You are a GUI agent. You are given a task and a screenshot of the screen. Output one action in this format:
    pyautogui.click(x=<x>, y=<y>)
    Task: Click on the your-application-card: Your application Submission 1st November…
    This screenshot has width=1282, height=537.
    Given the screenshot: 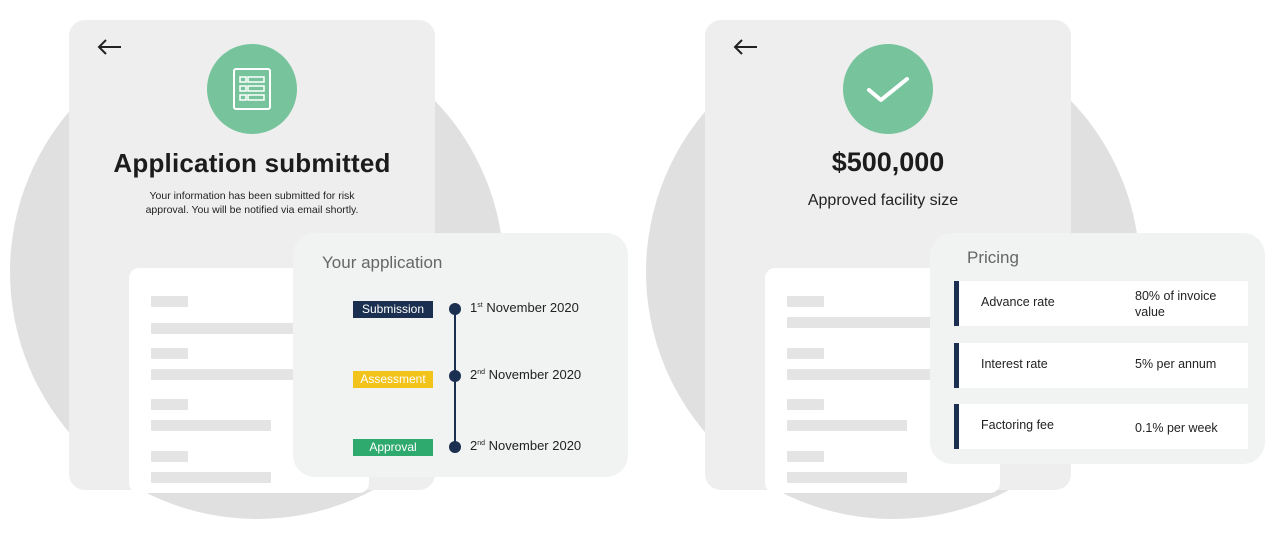 What is the action you would take?
    pyautogui.click(x=460, y=355)
    